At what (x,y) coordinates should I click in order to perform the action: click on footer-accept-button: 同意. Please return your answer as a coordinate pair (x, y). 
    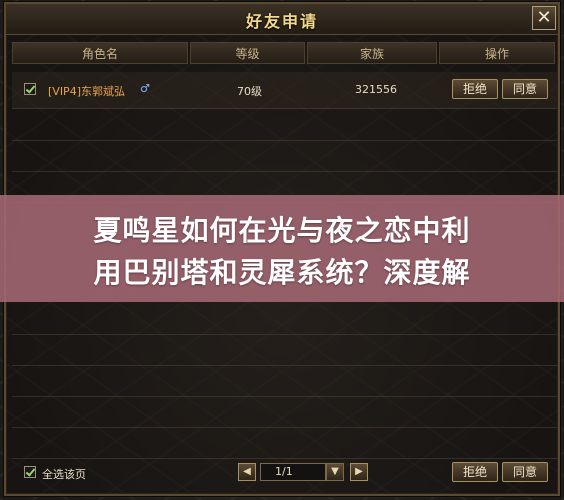
    Looking at the image, I should click on (525, 472).